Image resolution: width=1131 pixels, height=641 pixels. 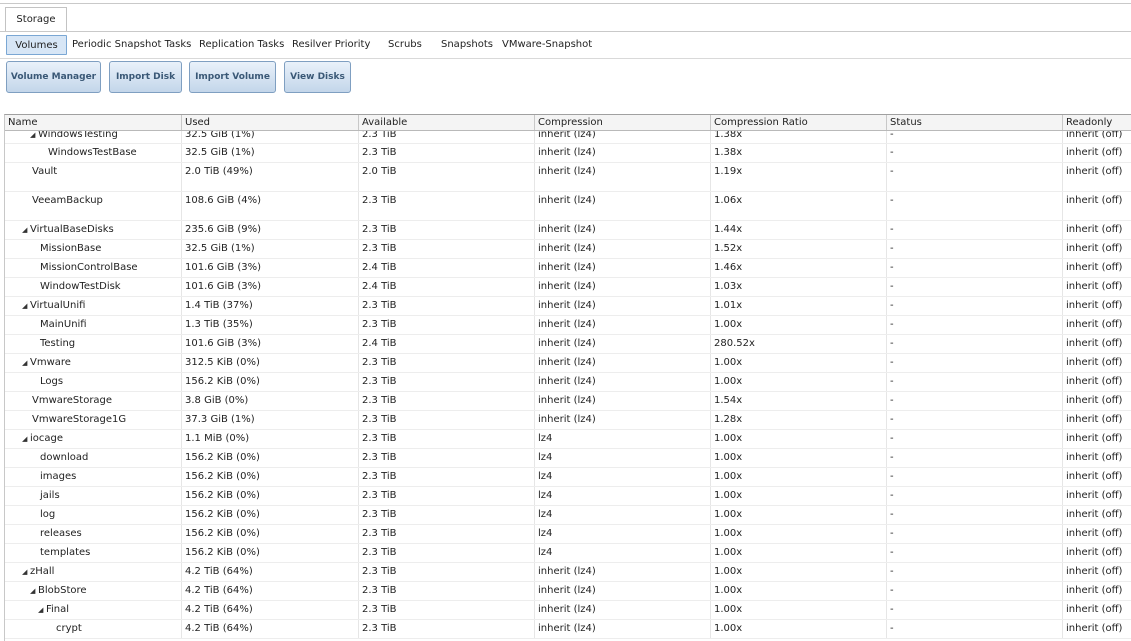 What do you see at coordinates (241, 45) in the screenshot?
I see `subtab-replication-tasks: Replication Tasks` at bounding box center [241, 45].